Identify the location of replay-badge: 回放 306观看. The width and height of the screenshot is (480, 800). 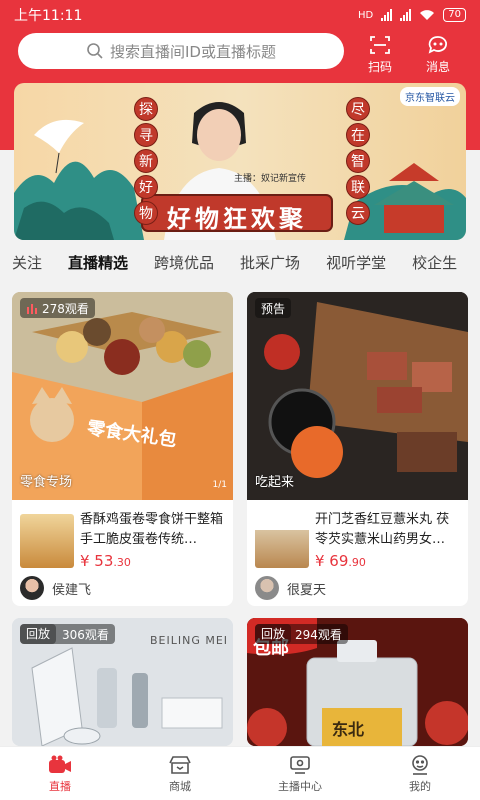
(67, 634).